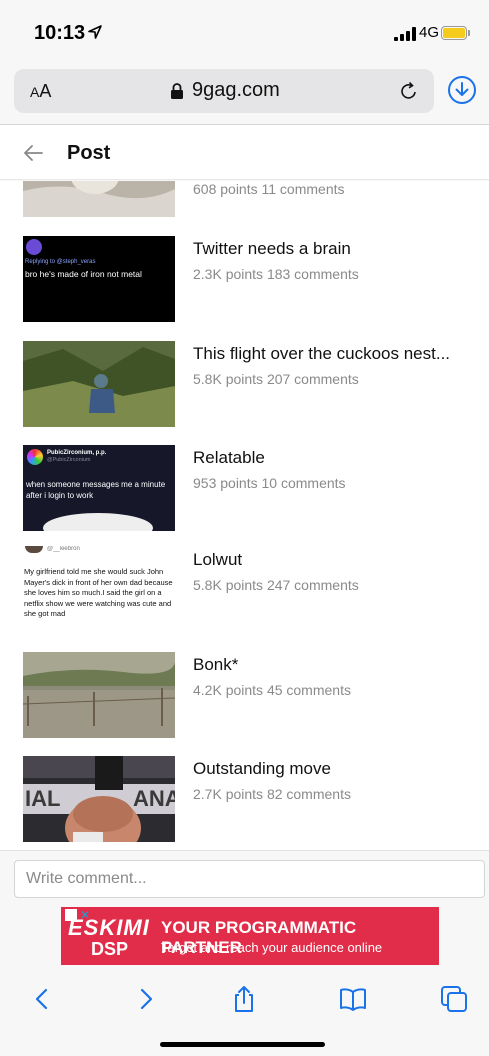 The image size is (489, 1056). Describe the element at coordinates (276, 585) in the screenshot. I see `post-meta: 5.8K points 247 comments` at that location.